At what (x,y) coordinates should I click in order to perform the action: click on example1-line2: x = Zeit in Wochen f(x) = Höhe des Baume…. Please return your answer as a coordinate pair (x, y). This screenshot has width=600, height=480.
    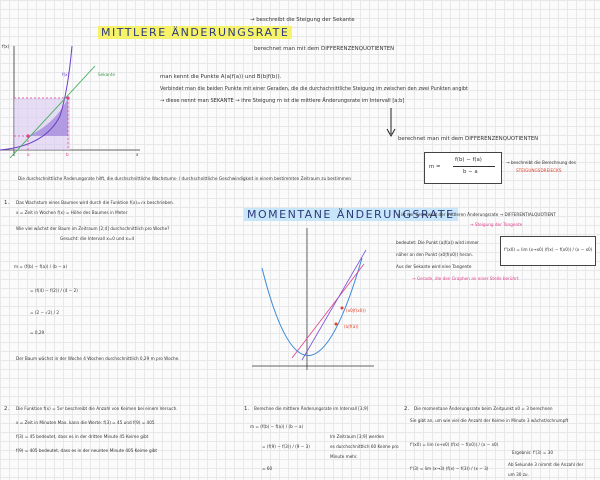
    Looking at the image, I should click on (72, 212).